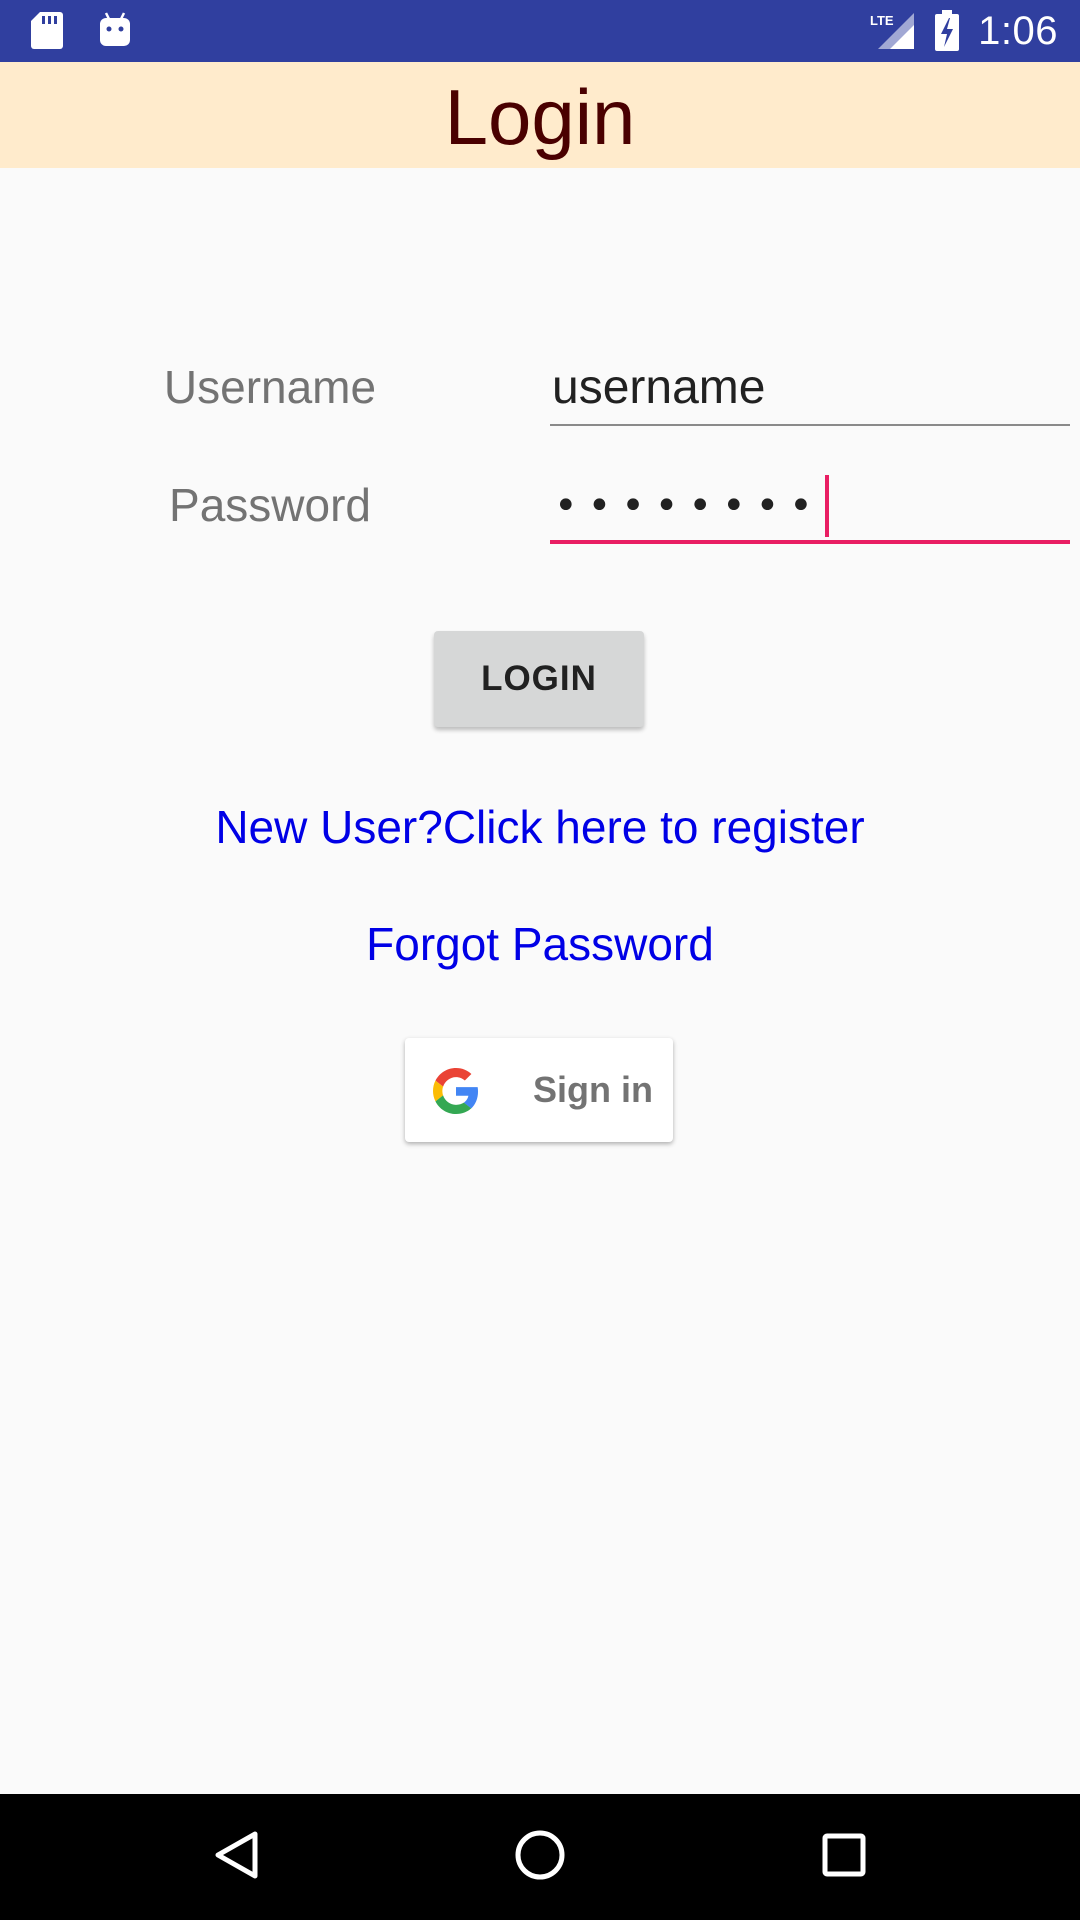 The height and width of the screenshot is (1920, 1080). I want to click on navigation-bar, so click(540, 1857).